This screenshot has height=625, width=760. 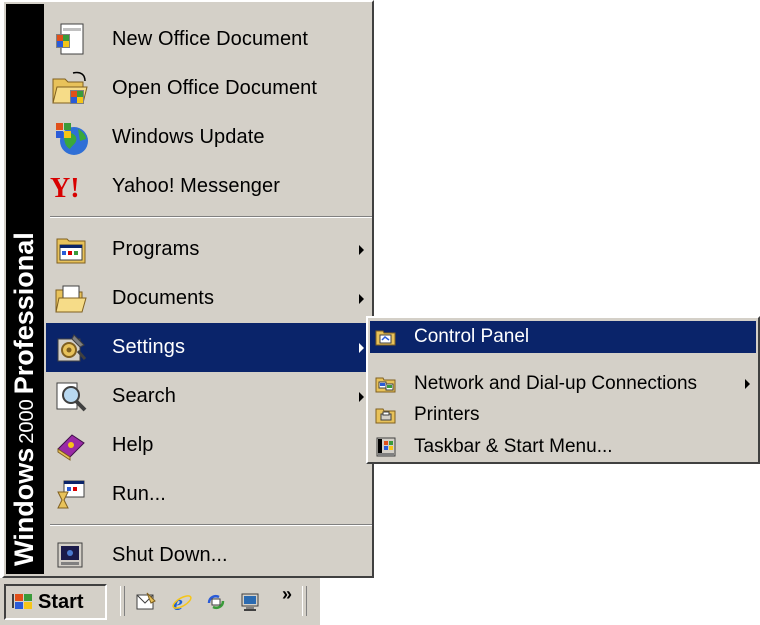 What do you see at coordinates (209, 249) in the screenshot?
I see `menu-item-programs: Programs` at bounding box center [209, 249].